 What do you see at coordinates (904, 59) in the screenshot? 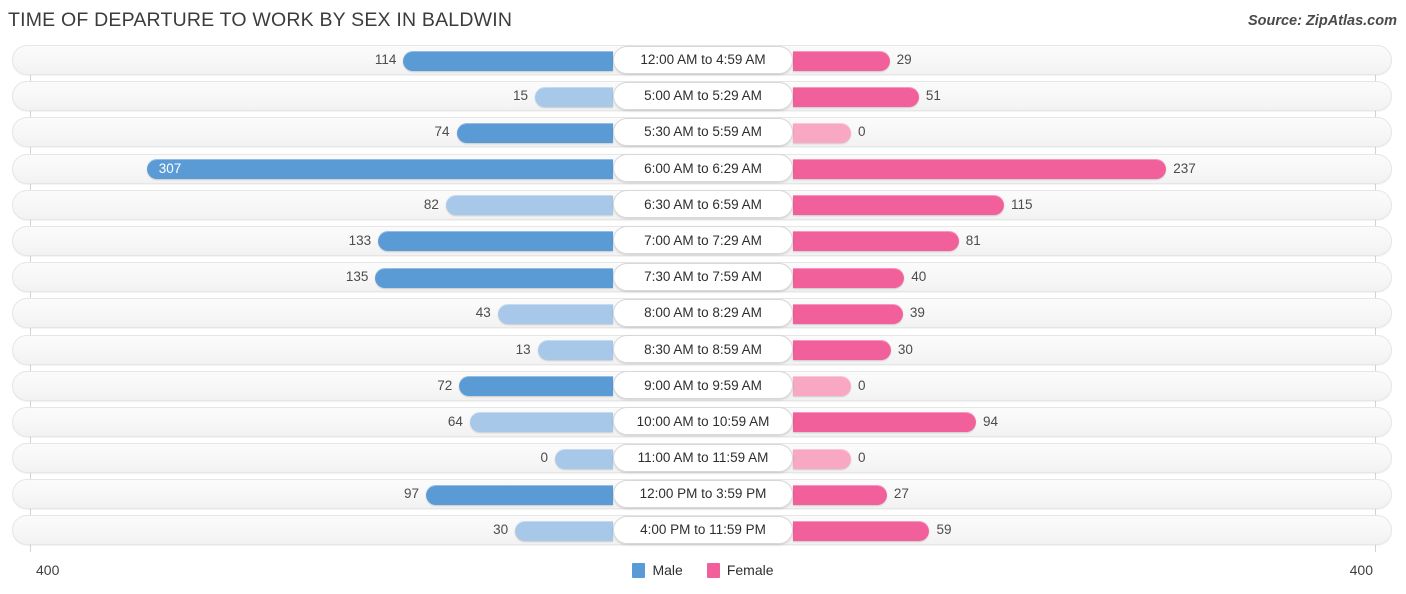
I see `female-value-label: 29` at bounding box center [904, 59].